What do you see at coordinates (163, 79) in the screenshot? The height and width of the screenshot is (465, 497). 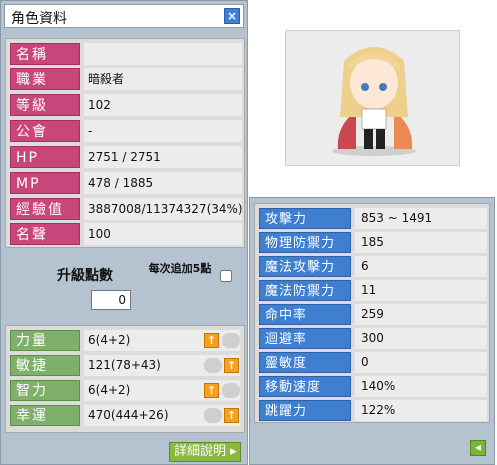 I see `info-value: 暗殺者` at bounding box center [163, 79].